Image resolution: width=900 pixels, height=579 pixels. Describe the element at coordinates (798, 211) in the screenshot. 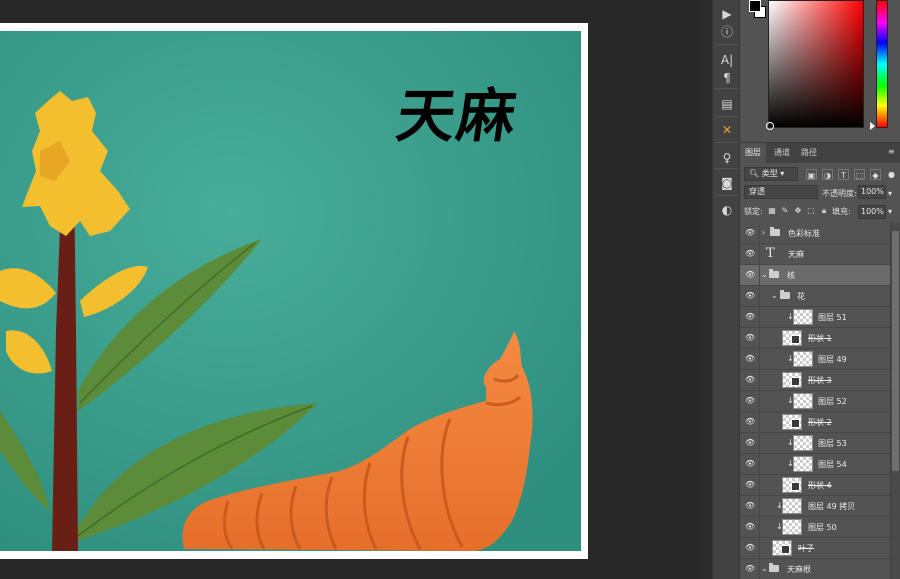

I see `lock-move-icon: ✥` at that location.